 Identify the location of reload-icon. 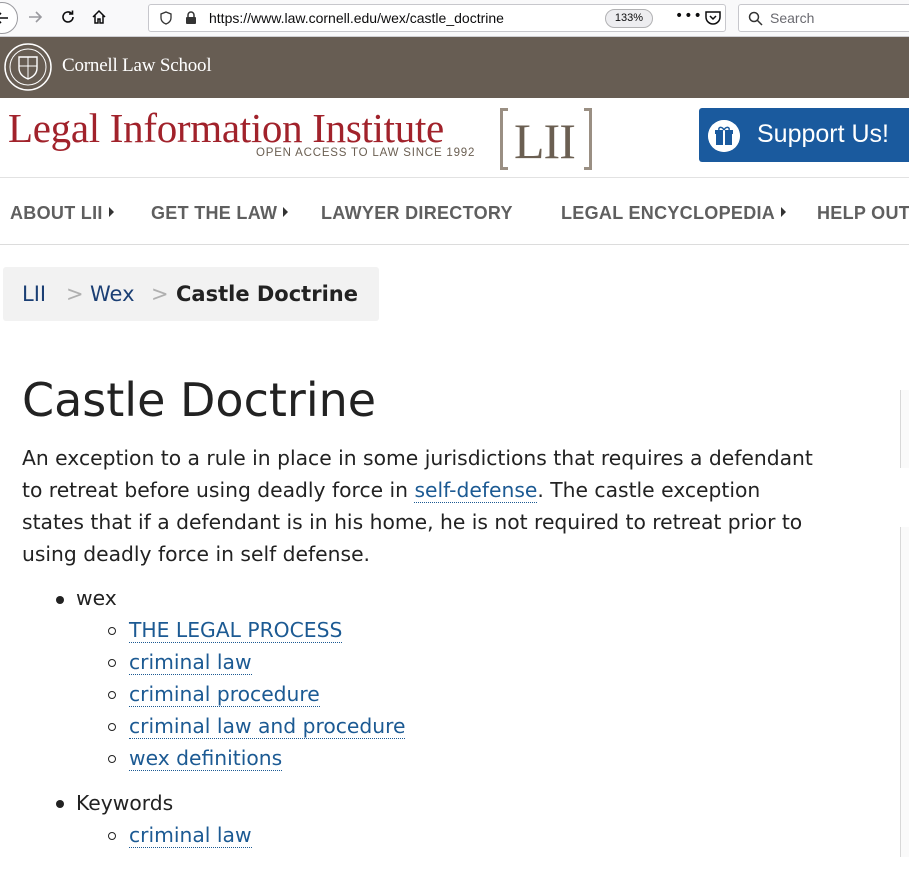
(68, 16).